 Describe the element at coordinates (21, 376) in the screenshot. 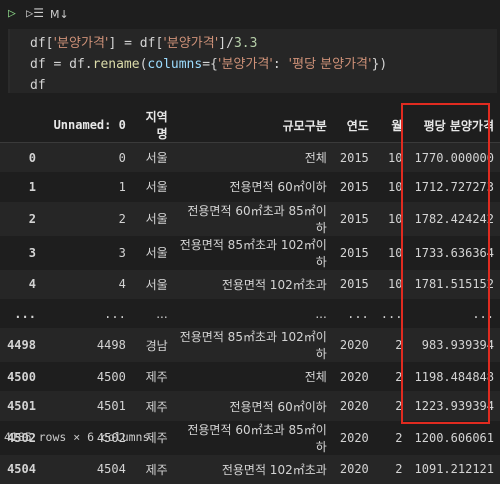

I see `row-index: 4500` at that location.